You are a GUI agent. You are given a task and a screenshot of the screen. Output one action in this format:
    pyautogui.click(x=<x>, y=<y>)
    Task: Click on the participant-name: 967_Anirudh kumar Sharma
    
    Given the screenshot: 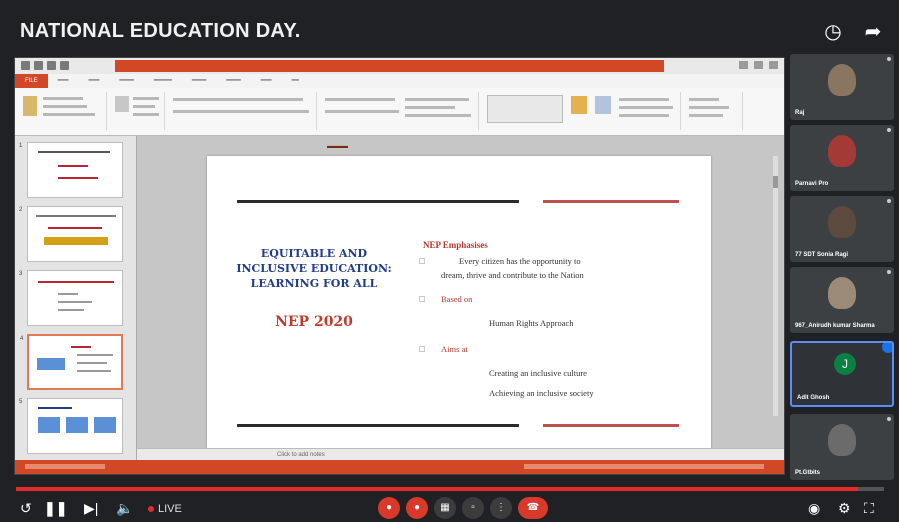 What is the action you would take?
    pyautogui.click(x=835, y=326)
    